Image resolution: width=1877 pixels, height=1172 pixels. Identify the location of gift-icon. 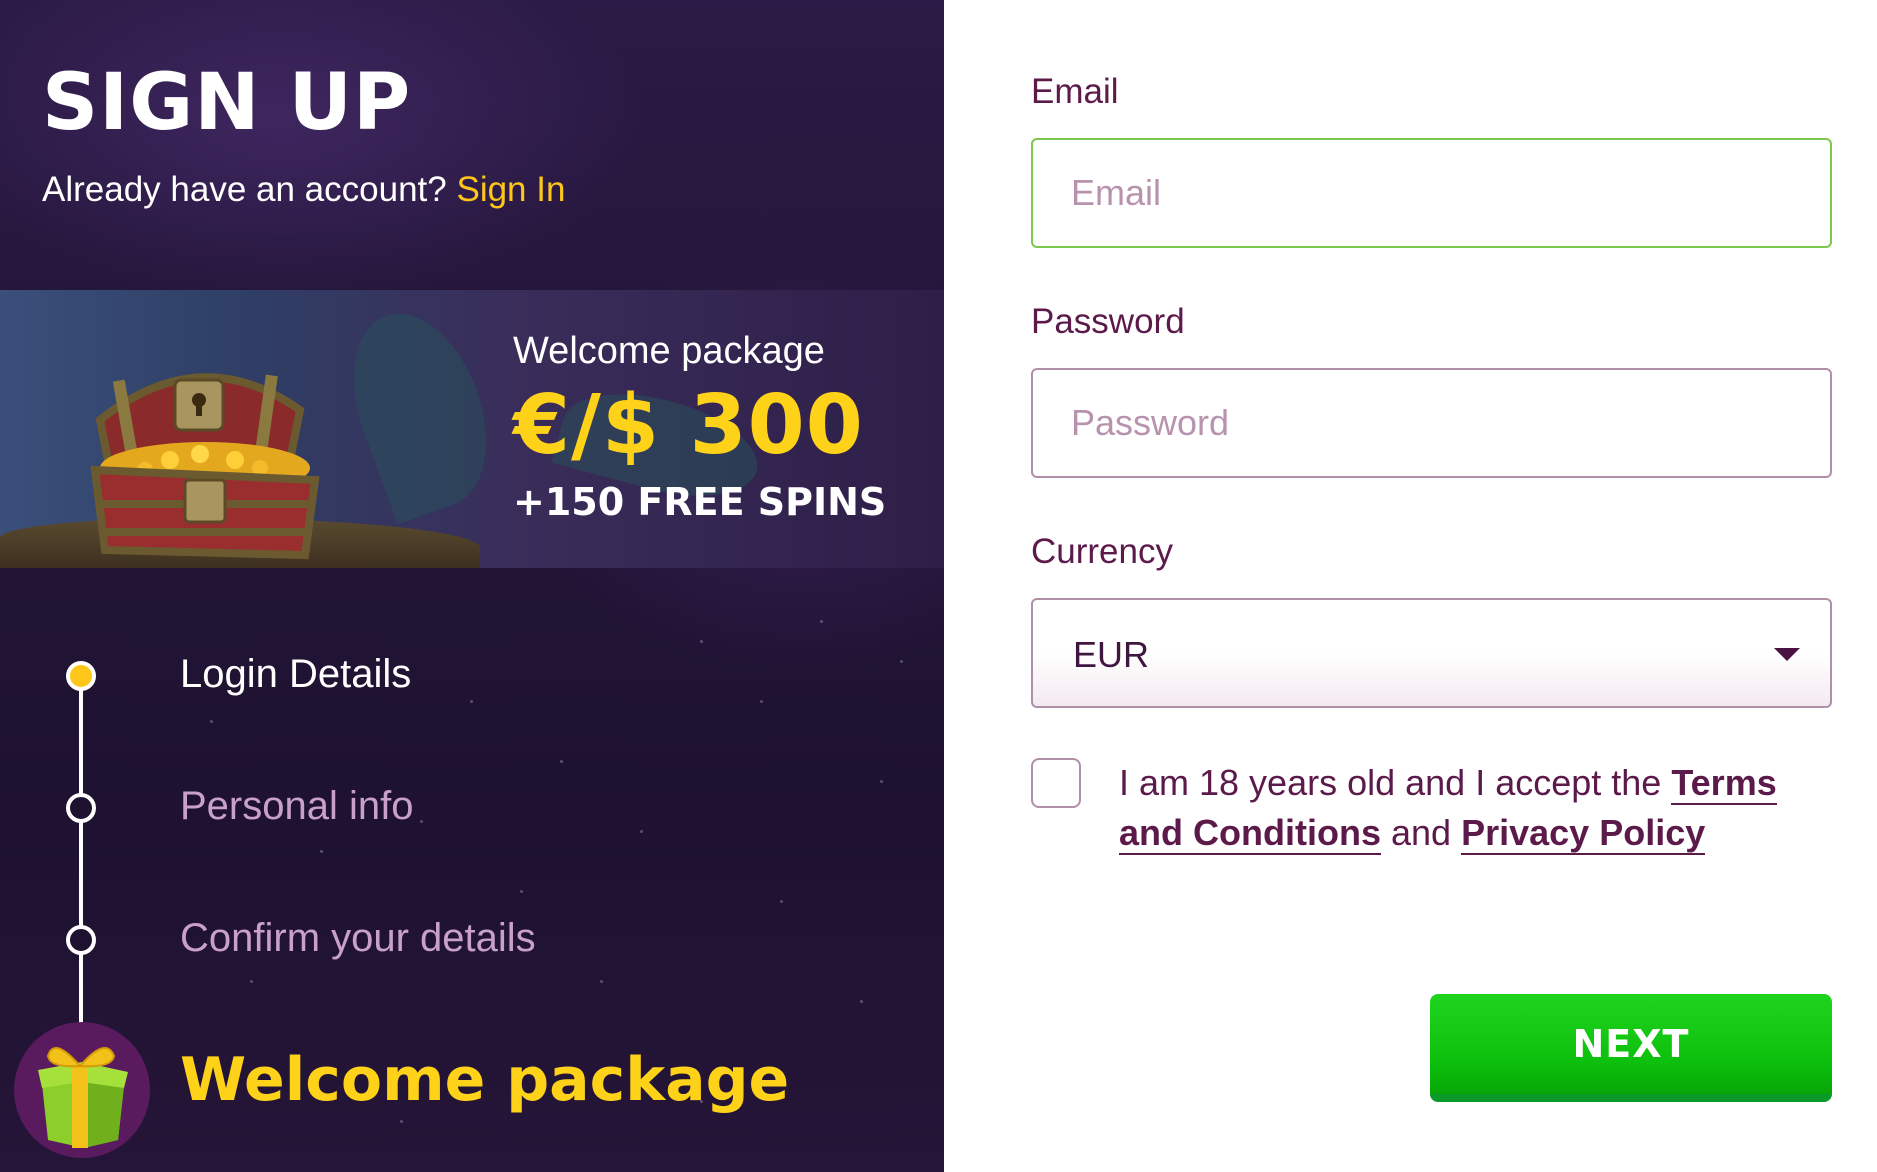
(83, 1097).